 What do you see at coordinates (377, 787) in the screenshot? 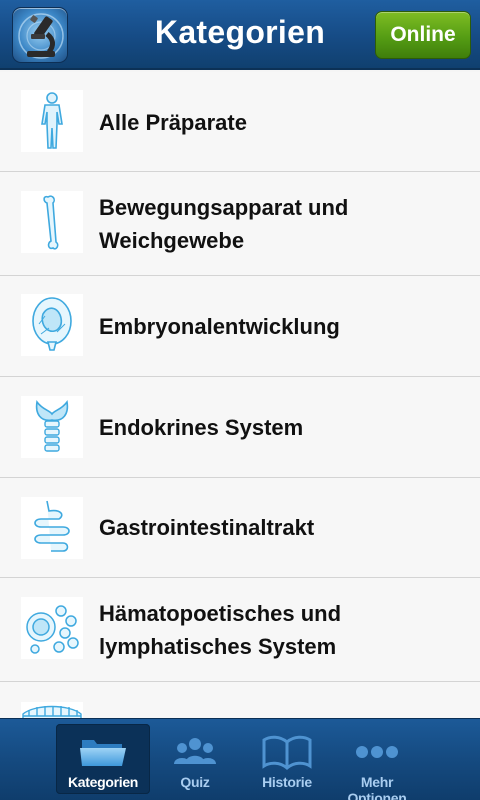
I see `tab-label: Mehr Optionen` at bounding box center [377, 787].